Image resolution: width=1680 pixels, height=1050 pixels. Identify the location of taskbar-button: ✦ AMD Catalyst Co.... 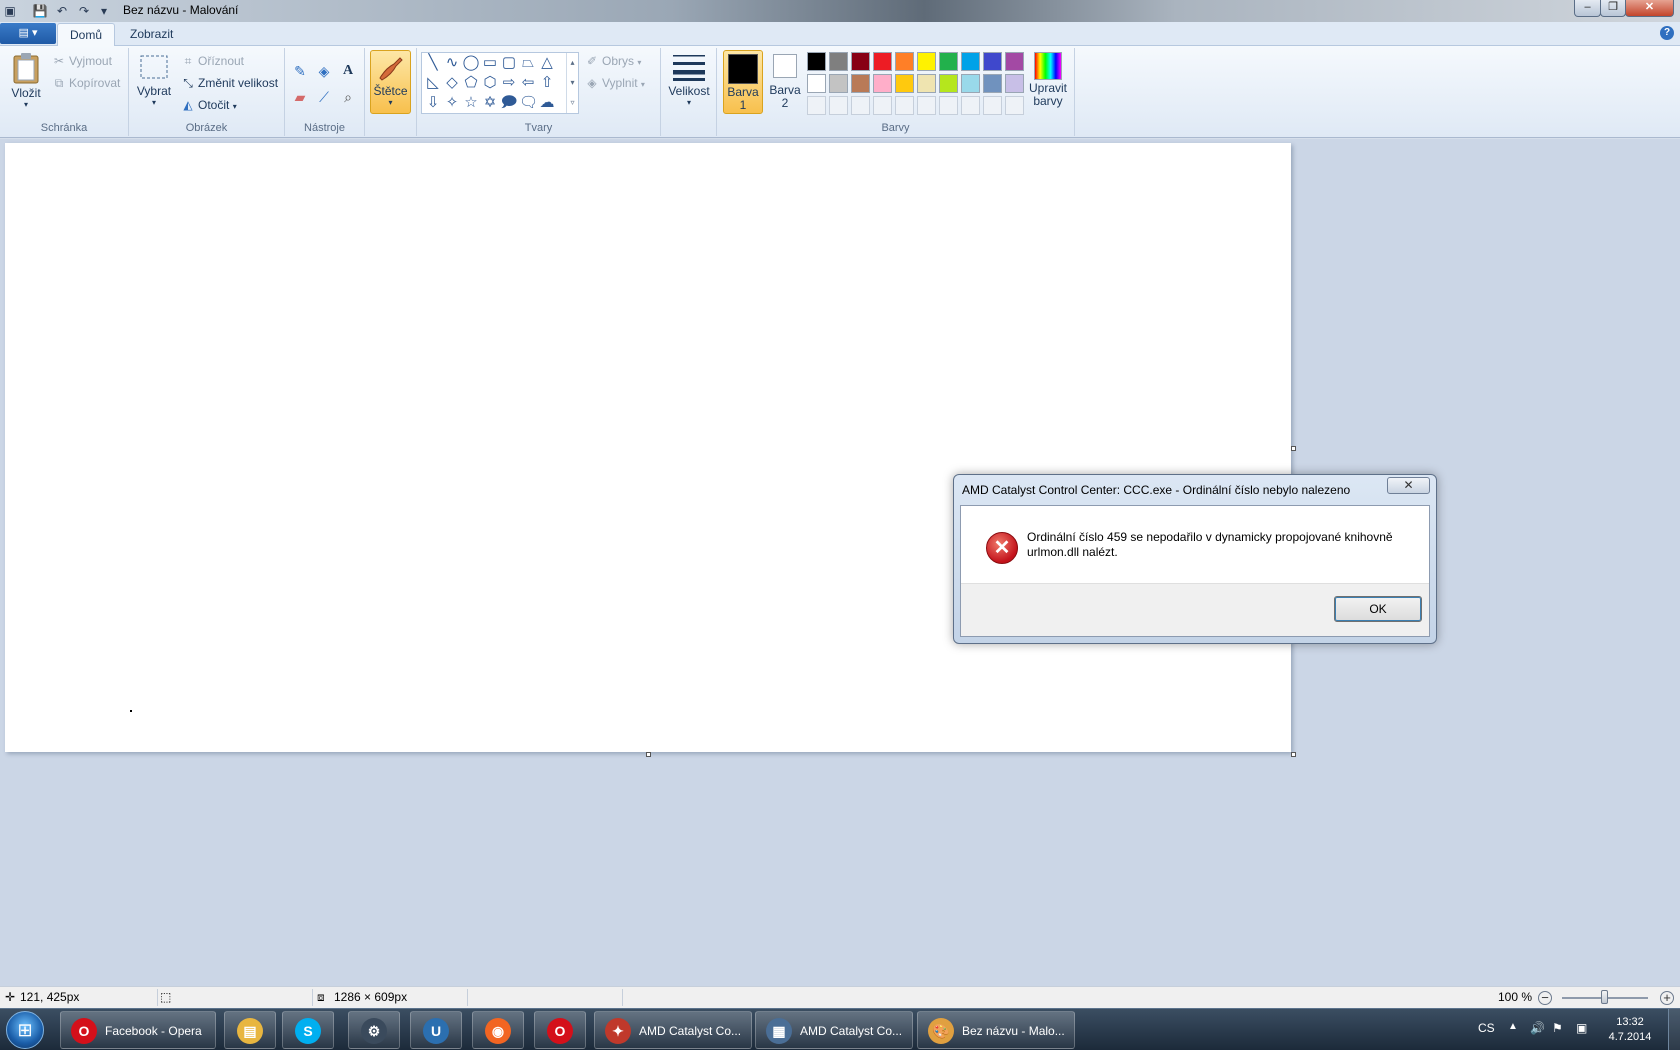
(673, 1030).